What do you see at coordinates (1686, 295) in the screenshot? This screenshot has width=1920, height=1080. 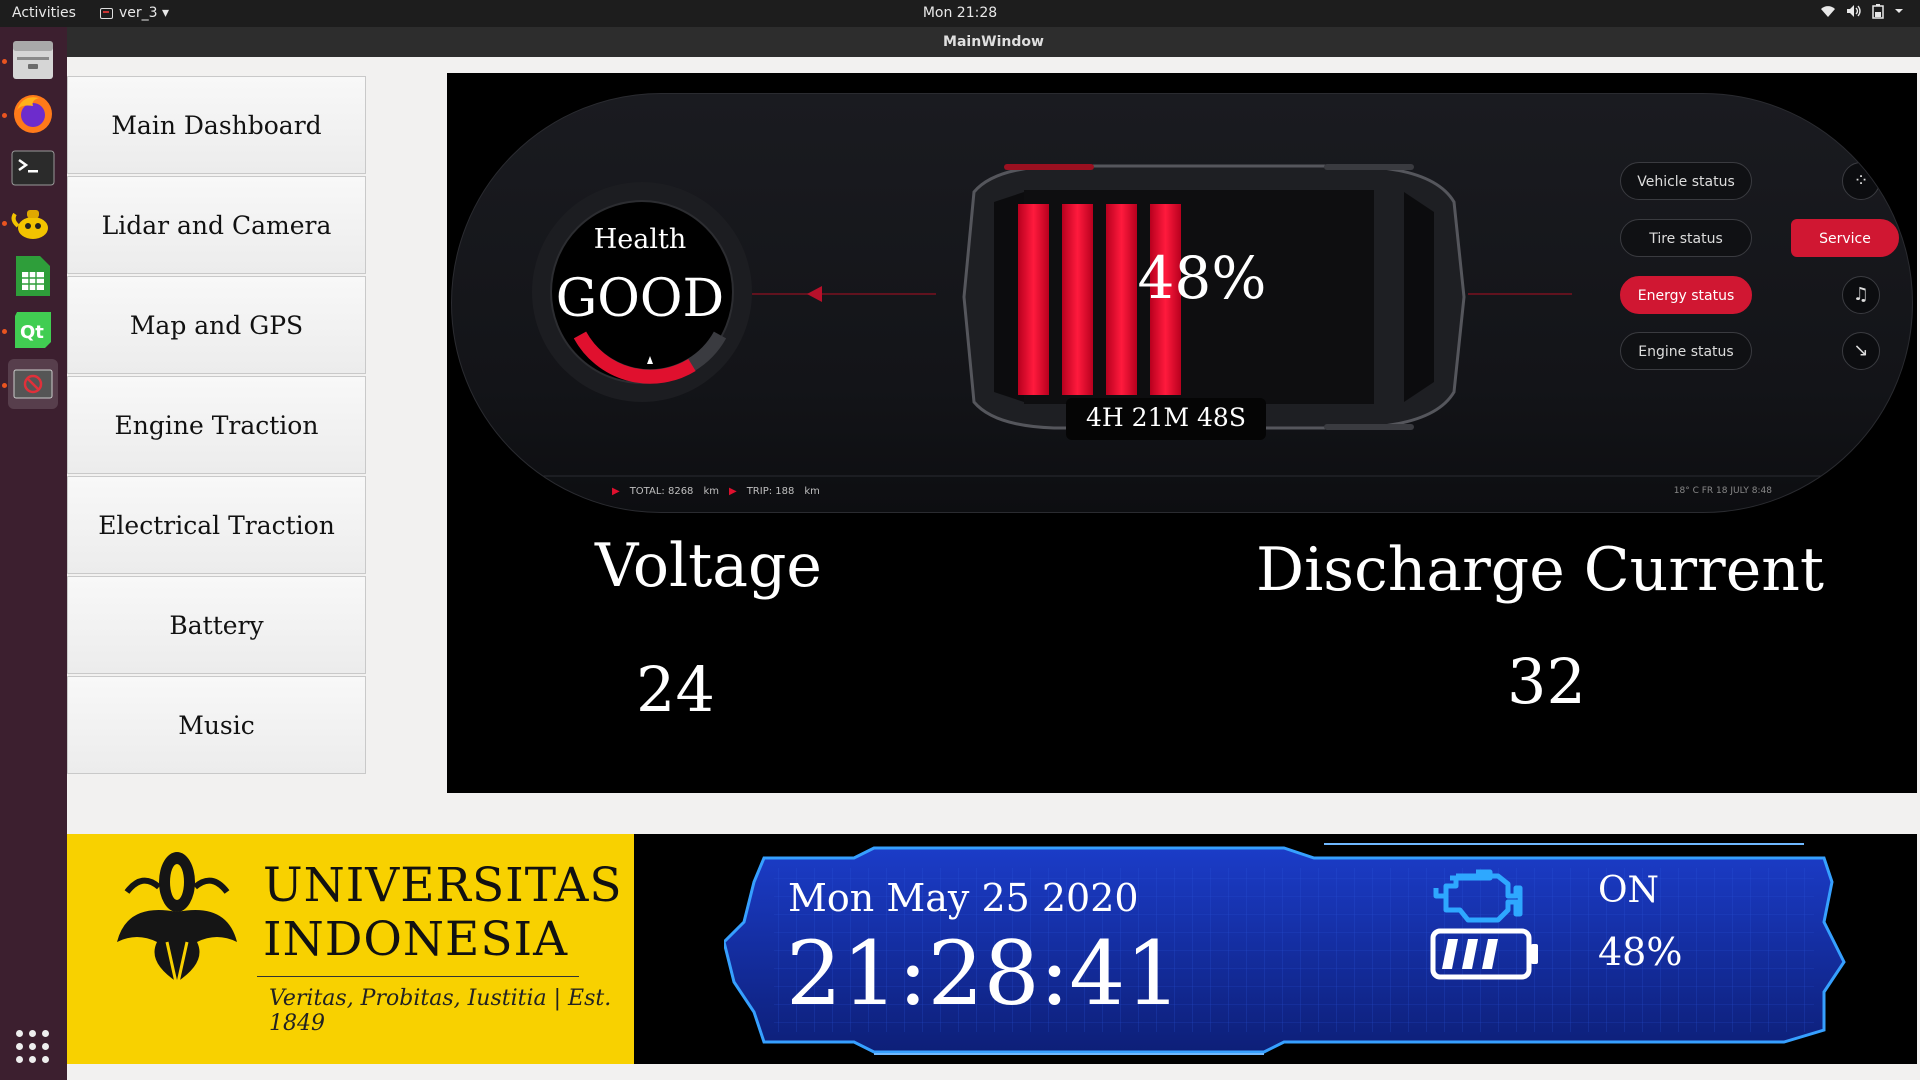 I see `energy-status-button: Energy status` at bounding box center [1686, 295].